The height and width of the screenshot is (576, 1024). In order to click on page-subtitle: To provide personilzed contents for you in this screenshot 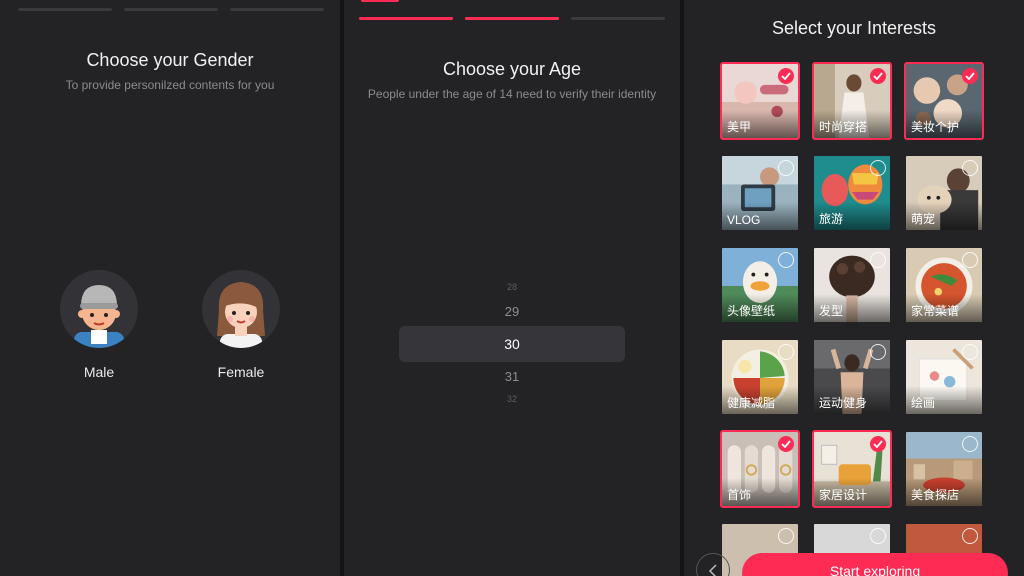, I will do `click(170, 85)`.